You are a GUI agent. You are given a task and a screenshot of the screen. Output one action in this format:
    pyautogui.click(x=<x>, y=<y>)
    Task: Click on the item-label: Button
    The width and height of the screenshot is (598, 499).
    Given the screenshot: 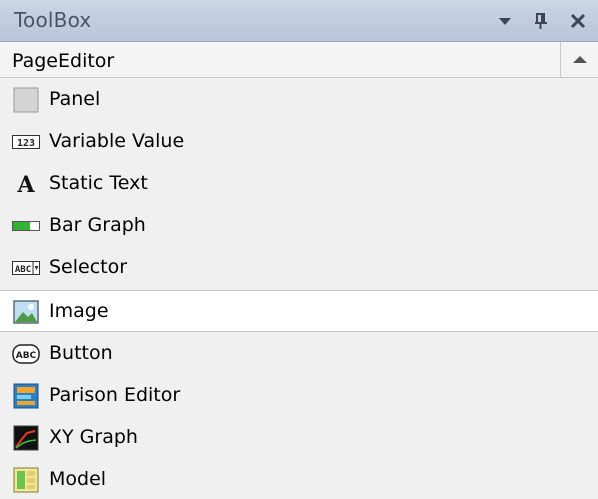 What is the action you would take?
    pyautogui.click(x=81, y=353)
    